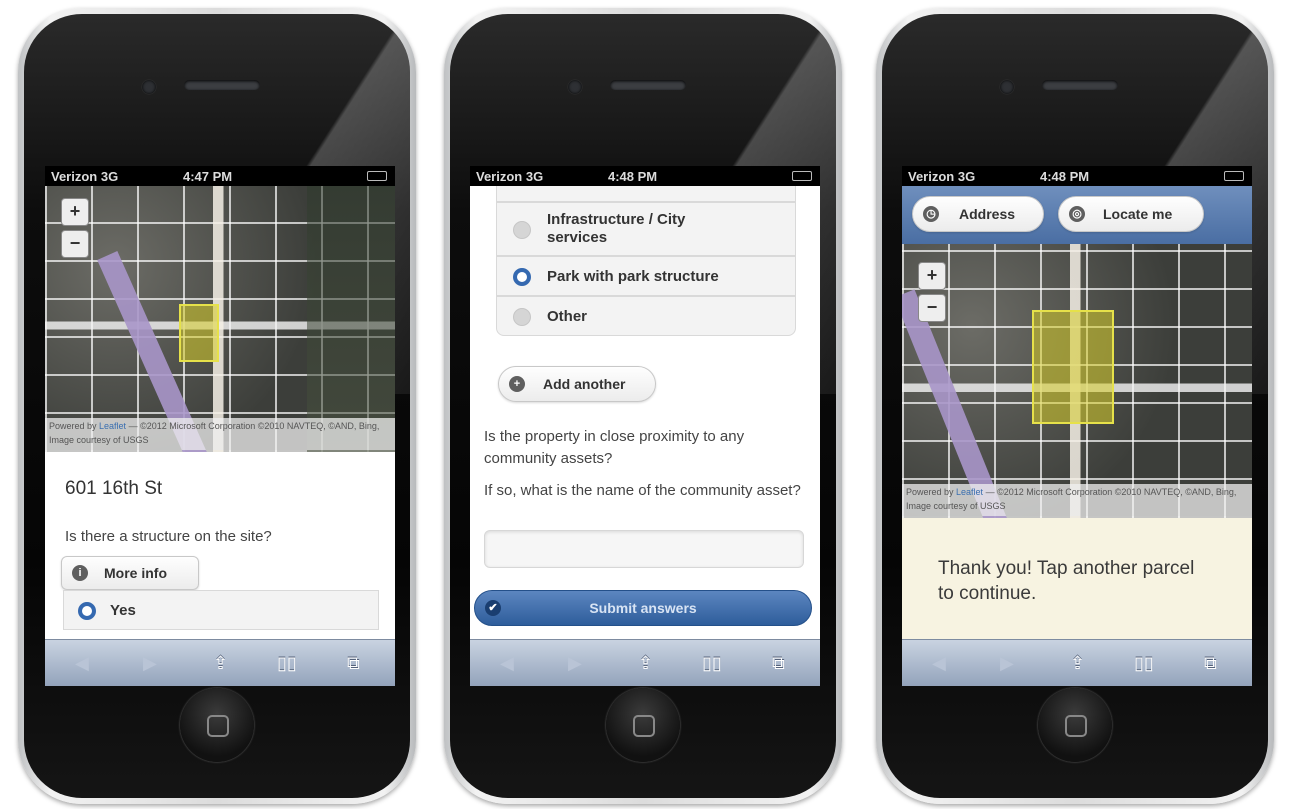 Image resolution: width=1290 pixels, height=809 pixels. I want to click on question-text: Is there a structure on the site?, so click(168, 536).